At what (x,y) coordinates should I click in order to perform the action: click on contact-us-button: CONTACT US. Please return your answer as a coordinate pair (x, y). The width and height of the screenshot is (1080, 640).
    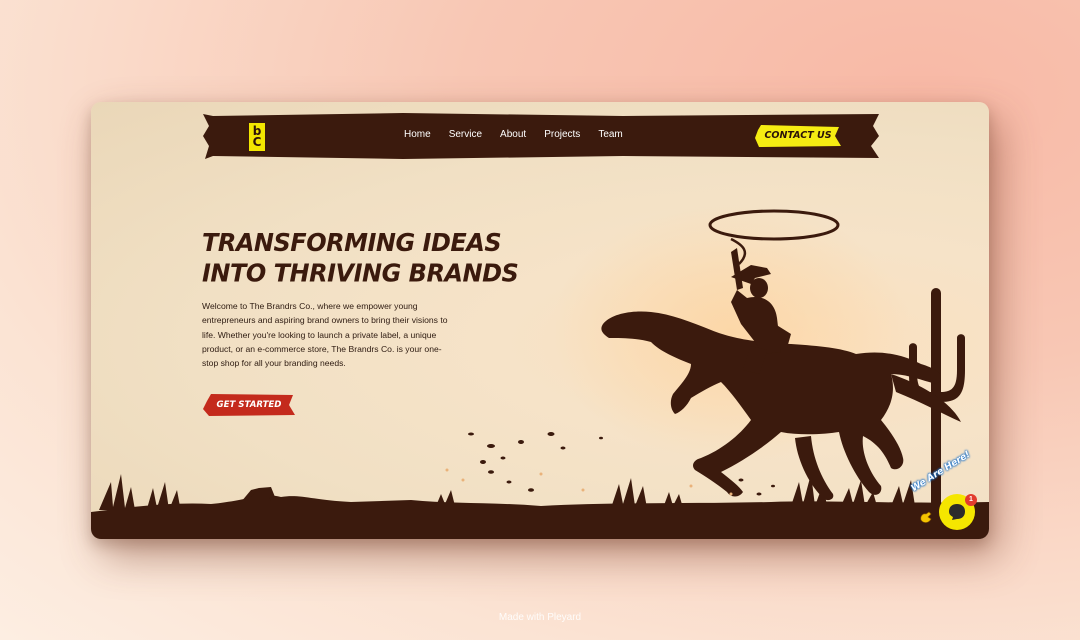
    Looking at the image, I should click on (798, 136).